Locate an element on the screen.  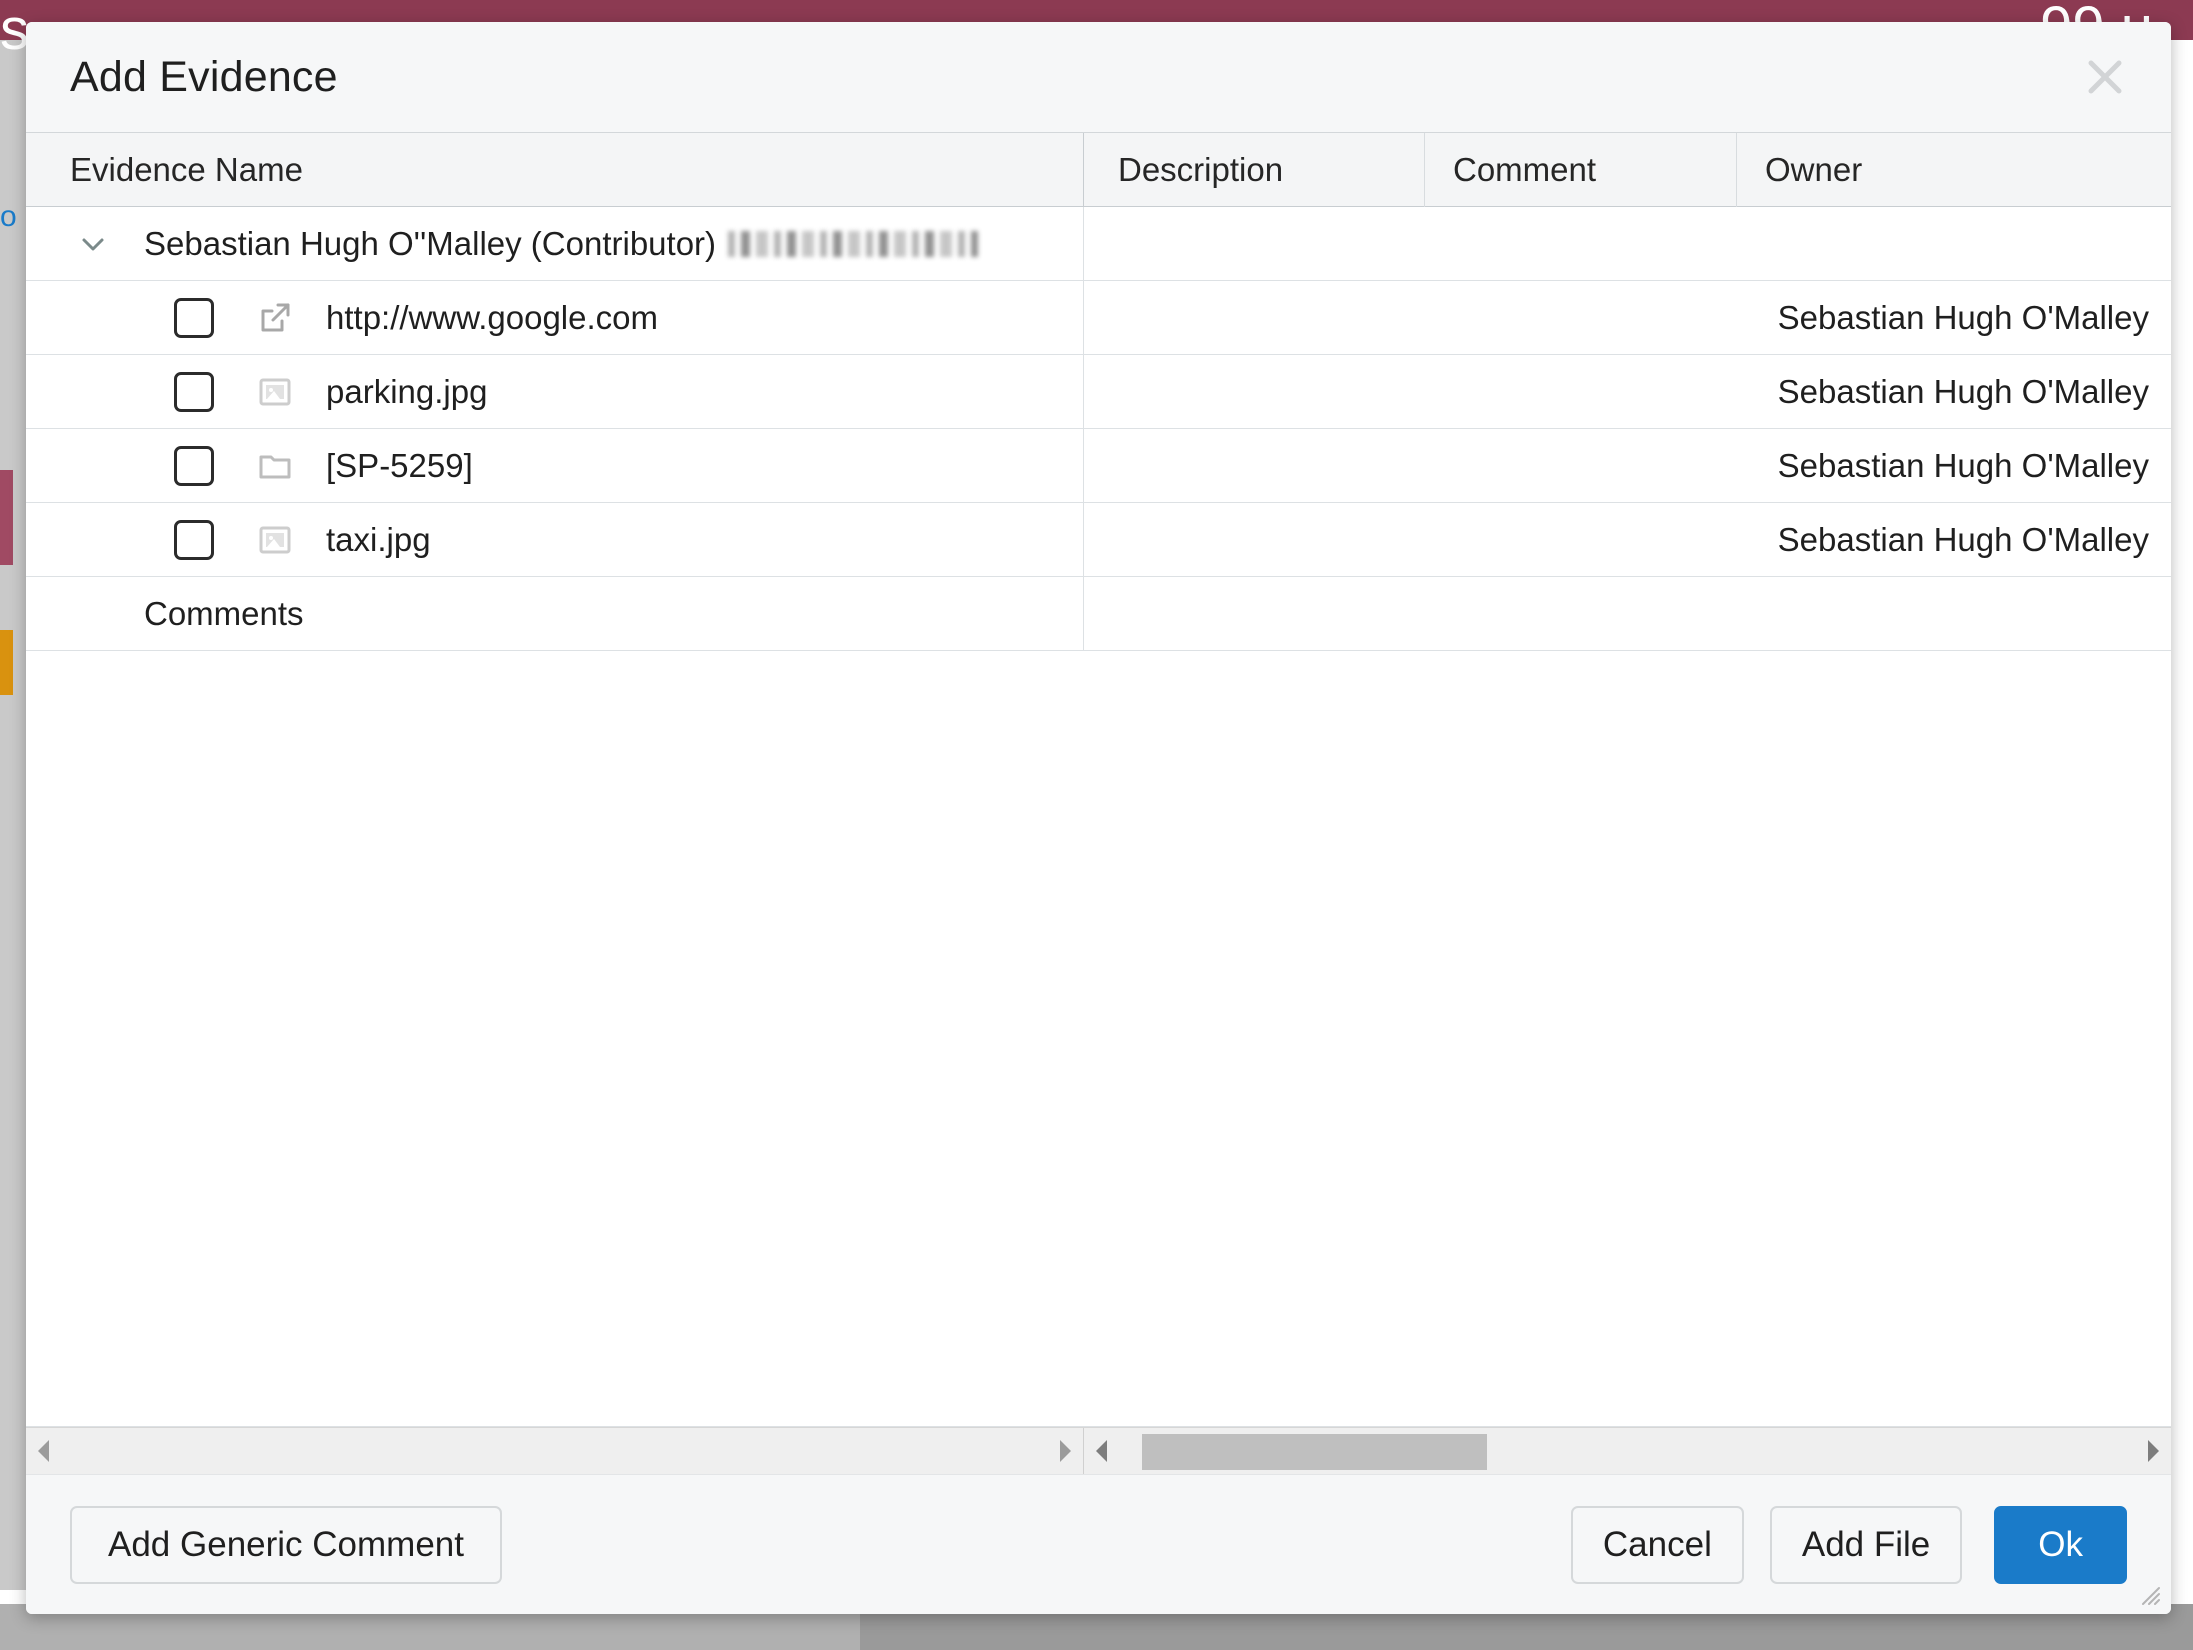
cancel-button: Cancel is located at coordinates (1657, 1544).